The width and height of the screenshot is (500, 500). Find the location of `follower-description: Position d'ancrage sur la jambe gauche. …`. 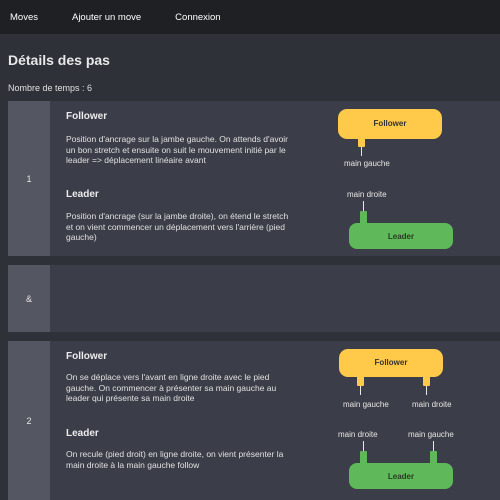

follower-description: Position d'ancrage sur la jambe gauche. … is located at coordinates (177, 149).